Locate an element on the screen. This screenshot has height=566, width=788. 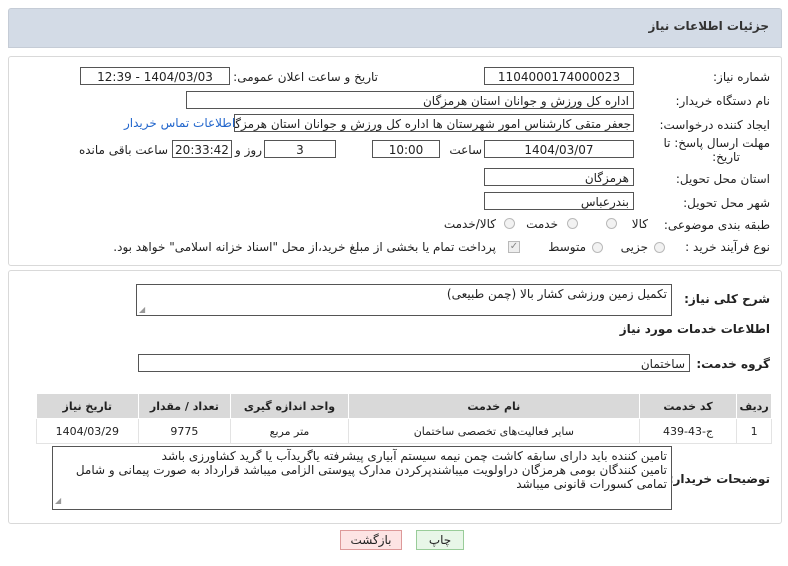
deadline-time-field: 10:00 is located at coordinates (406, 149).